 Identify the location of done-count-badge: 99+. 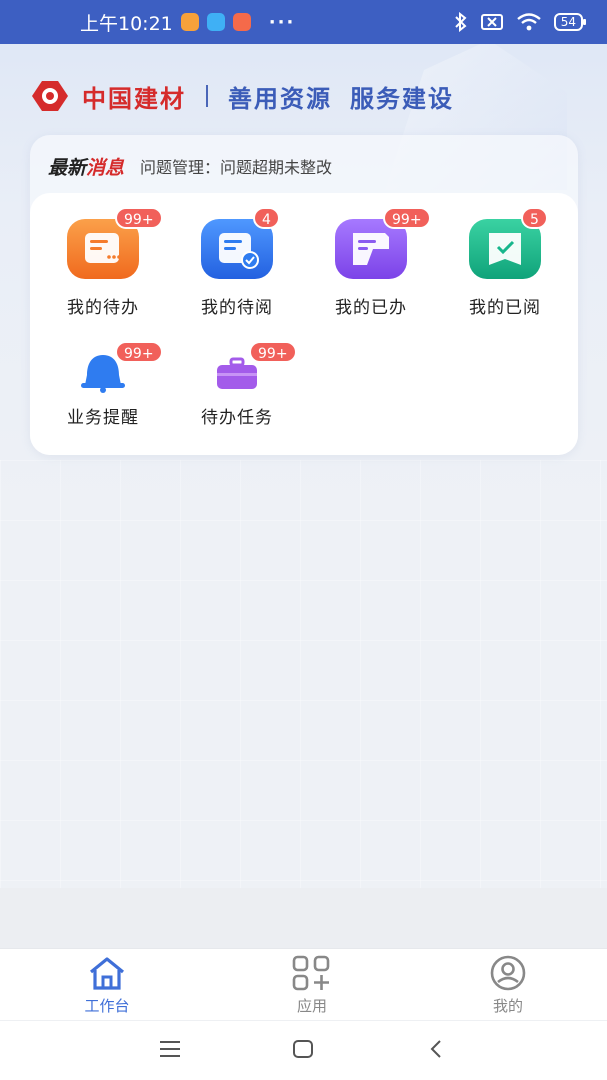
(407, 218).